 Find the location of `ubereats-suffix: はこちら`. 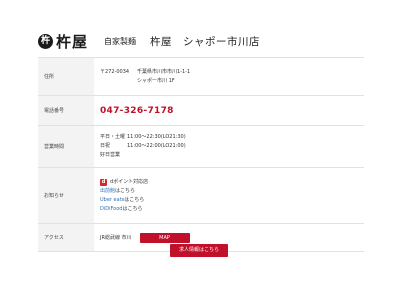

ubereats-suffix: はこちら is located at coordinates (134, 199).